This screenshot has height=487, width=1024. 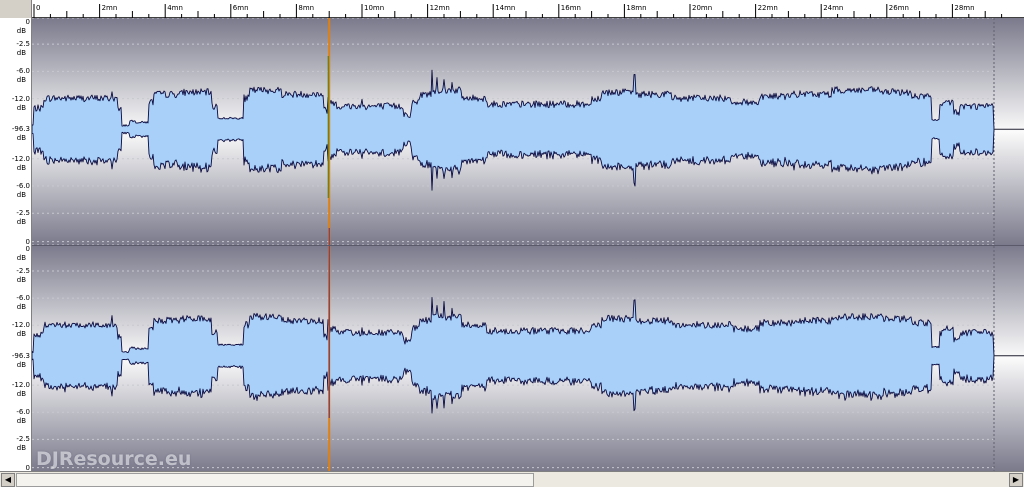 I want to click on ruler-label: 10mn, so click(x=374, y=8).